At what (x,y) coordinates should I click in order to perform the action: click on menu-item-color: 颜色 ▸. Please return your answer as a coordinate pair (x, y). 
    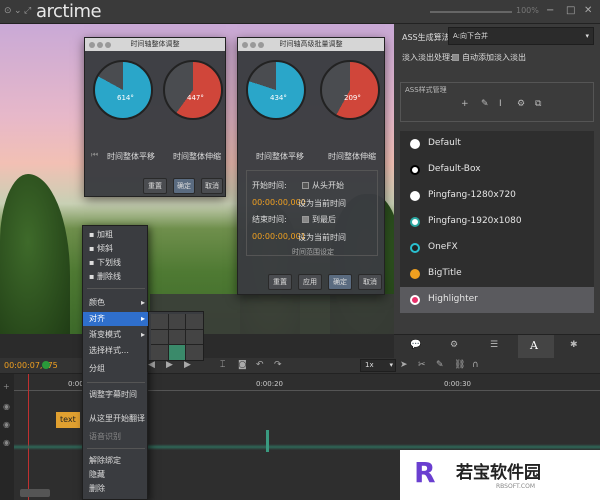
    Looking at the image, I should click on (116, 303).